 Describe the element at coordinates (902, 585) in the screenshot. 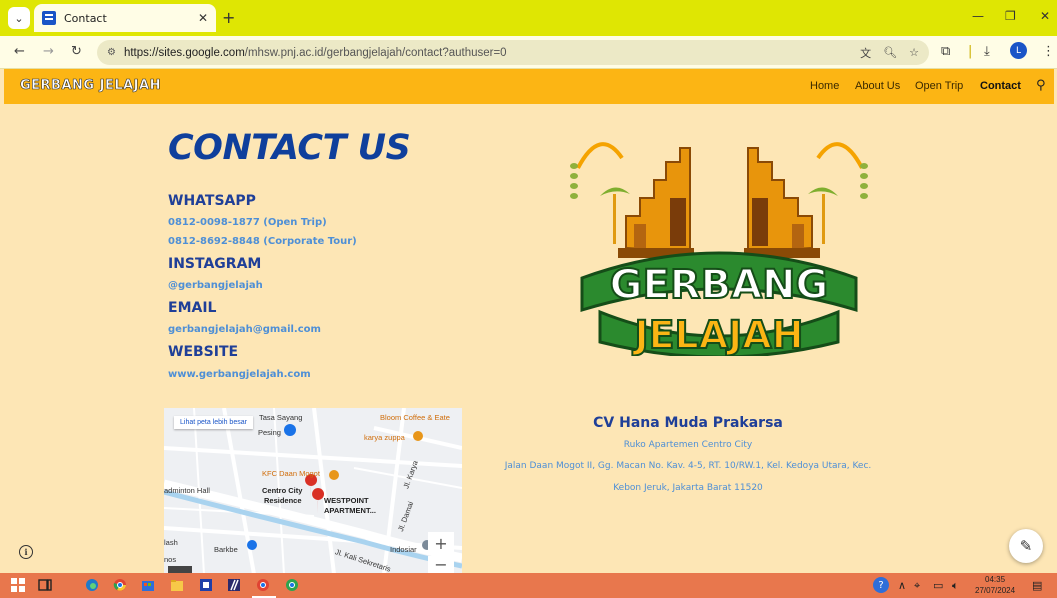

I see `tray-chevron-icon: ∧` at that location.